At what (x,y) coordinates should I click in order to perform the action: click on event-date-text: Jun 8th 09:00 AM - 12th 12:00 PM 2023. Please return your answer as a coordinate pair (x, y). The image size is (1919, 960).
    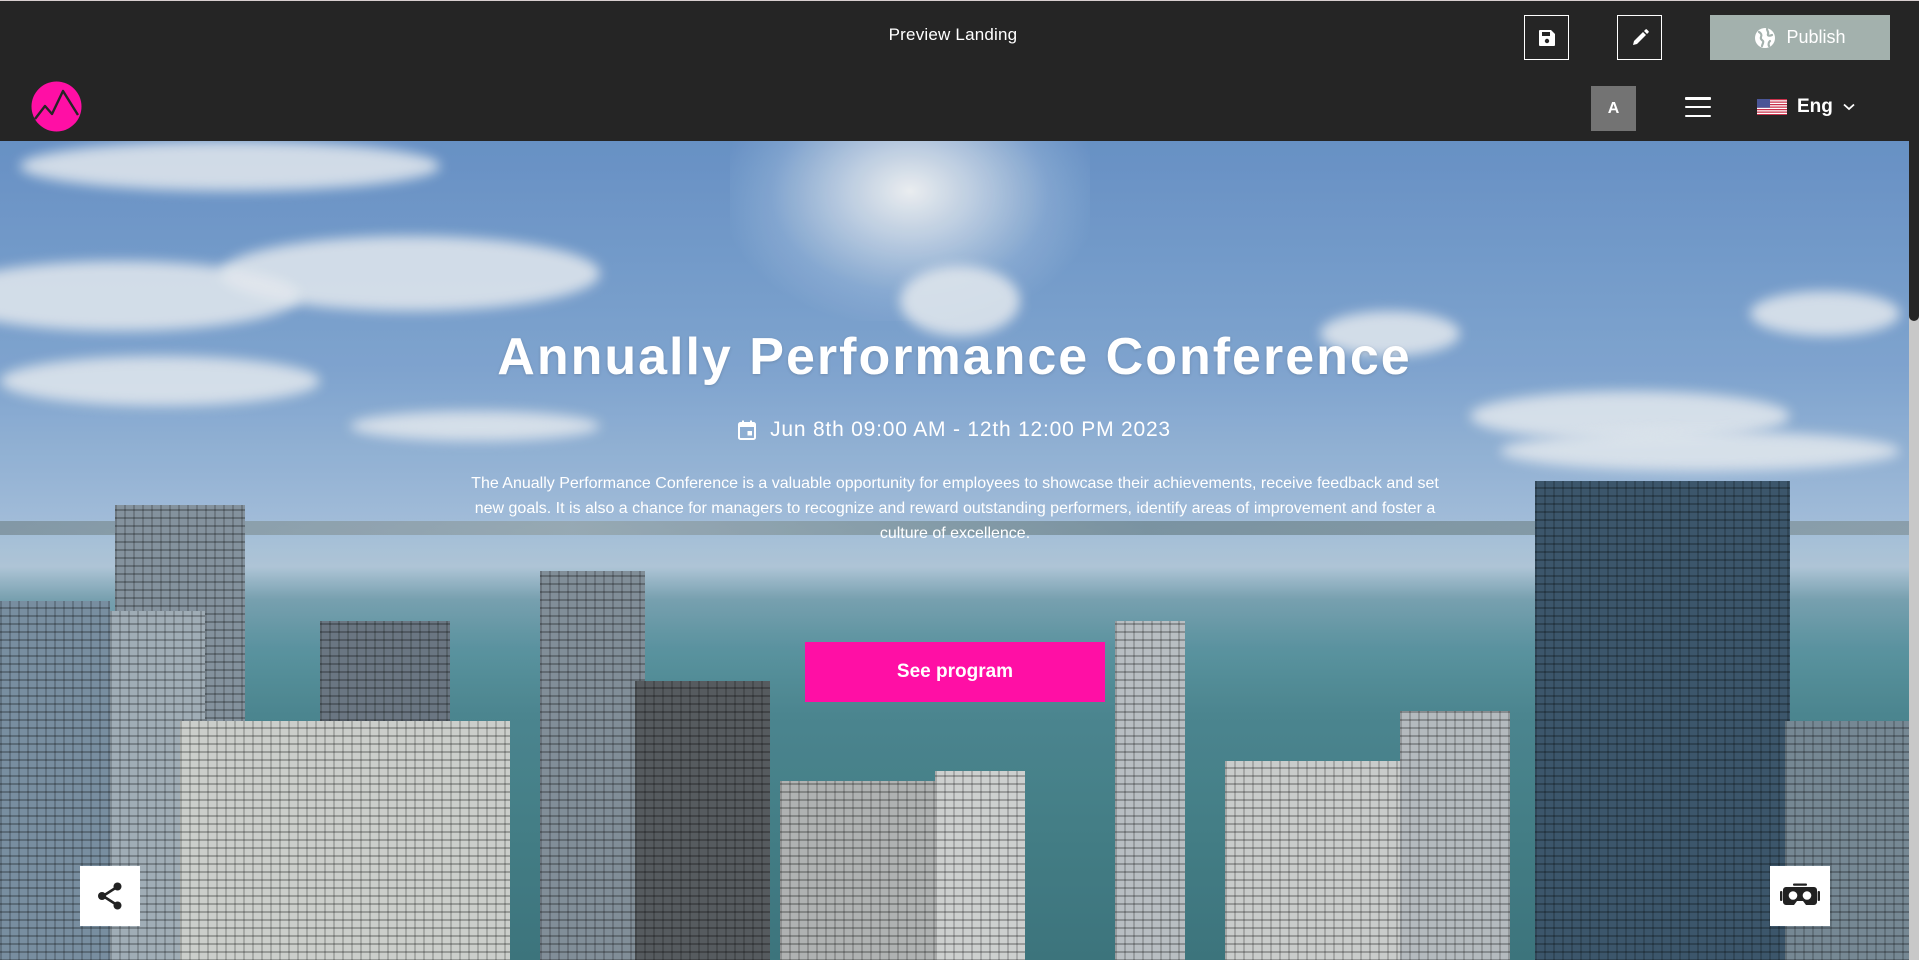
    Looking at the image, I should click on (970, 429).